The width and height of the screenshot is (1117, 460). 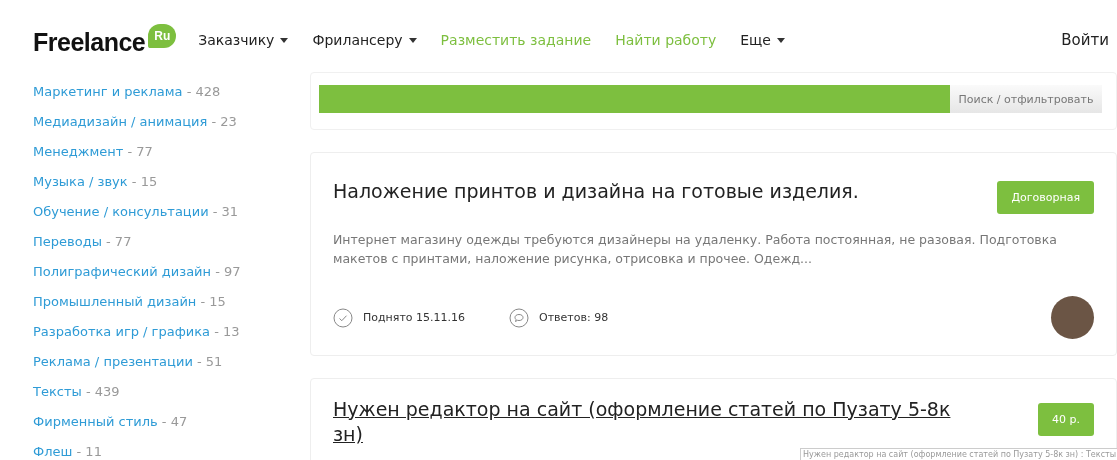 I want to click on job-title-link: Наложение принтов и дизайна на готовые изделия., so click(x=596, y=191).